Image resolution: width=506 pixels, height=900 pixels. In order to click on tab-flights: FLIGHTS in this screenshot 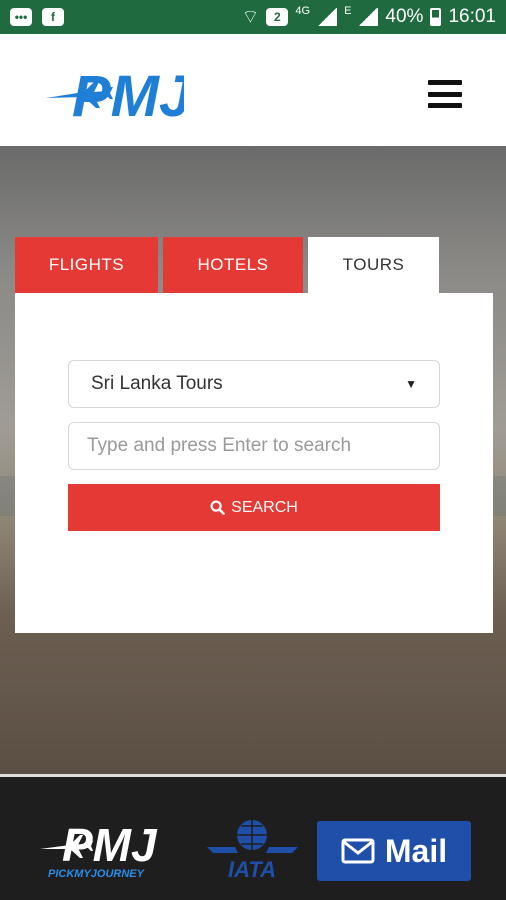, I will do `click(86, 265)`.